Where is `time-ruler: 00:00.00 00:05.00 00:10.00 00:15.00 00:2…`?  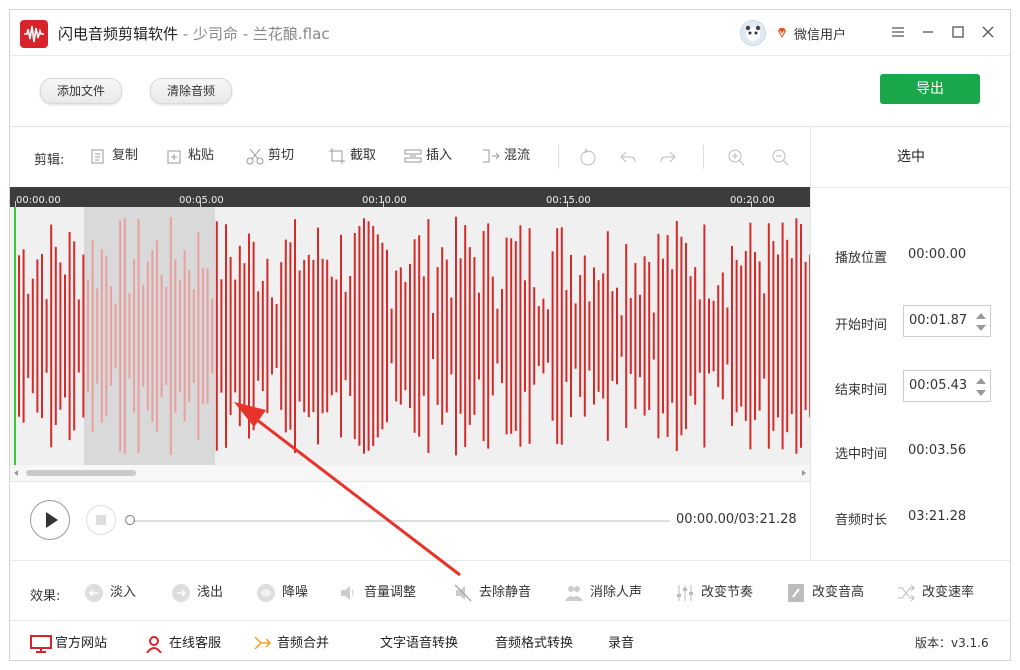 time-ruler: 00:00.00 00:05.00 00:10.00 00:15.00 00:2… is located at coordinates (410, 197).